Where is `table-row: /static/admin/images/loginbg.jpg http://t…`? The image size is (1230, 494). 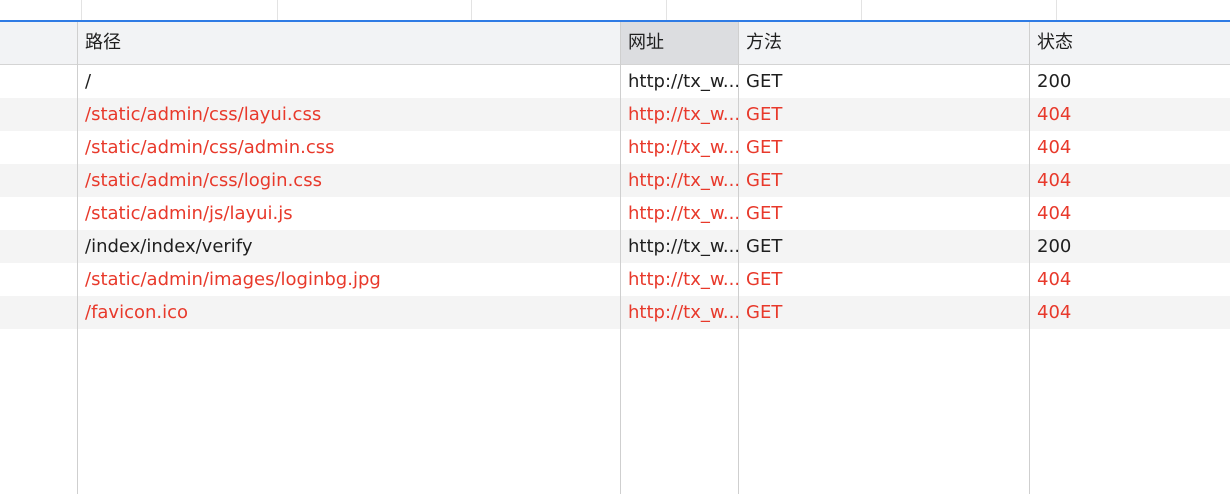 table-row: /static/admin/images/loginbg.jpg http://t… is located at coordinates (615, 279).